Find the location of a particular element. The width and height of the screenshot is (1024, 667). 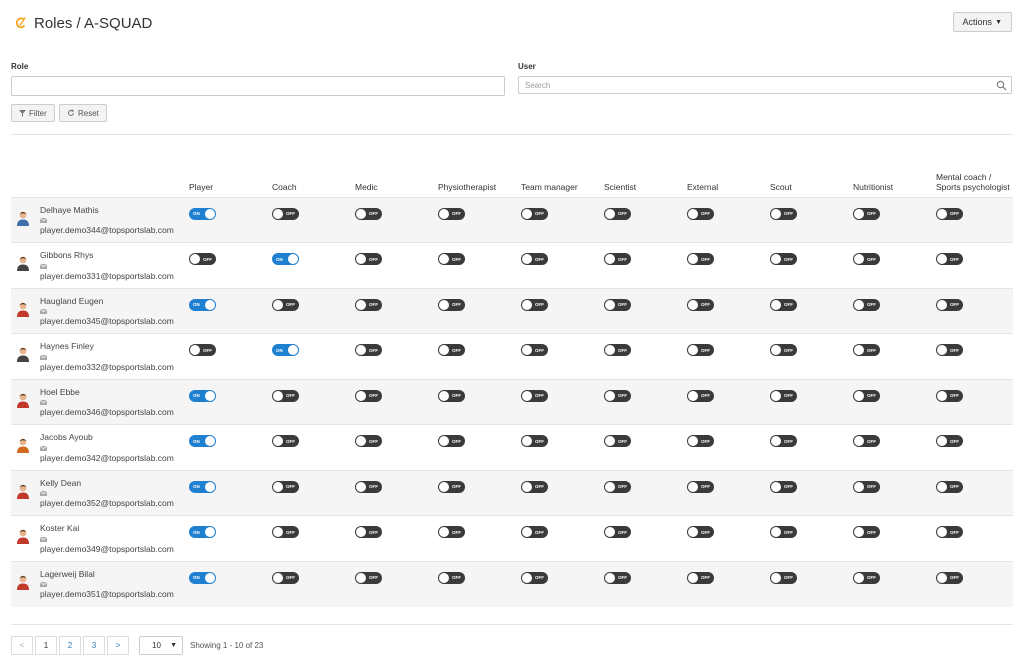

page-3-button: 3 is located at coordinates (94, 645).